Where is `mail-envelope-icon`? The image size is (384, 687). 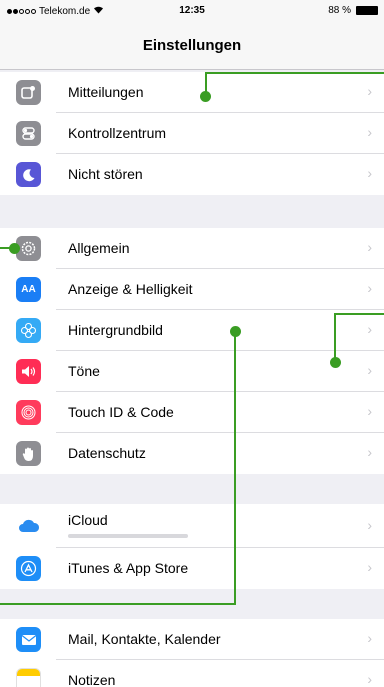
mail-envelope-icon is located at coordinates (28, 639).